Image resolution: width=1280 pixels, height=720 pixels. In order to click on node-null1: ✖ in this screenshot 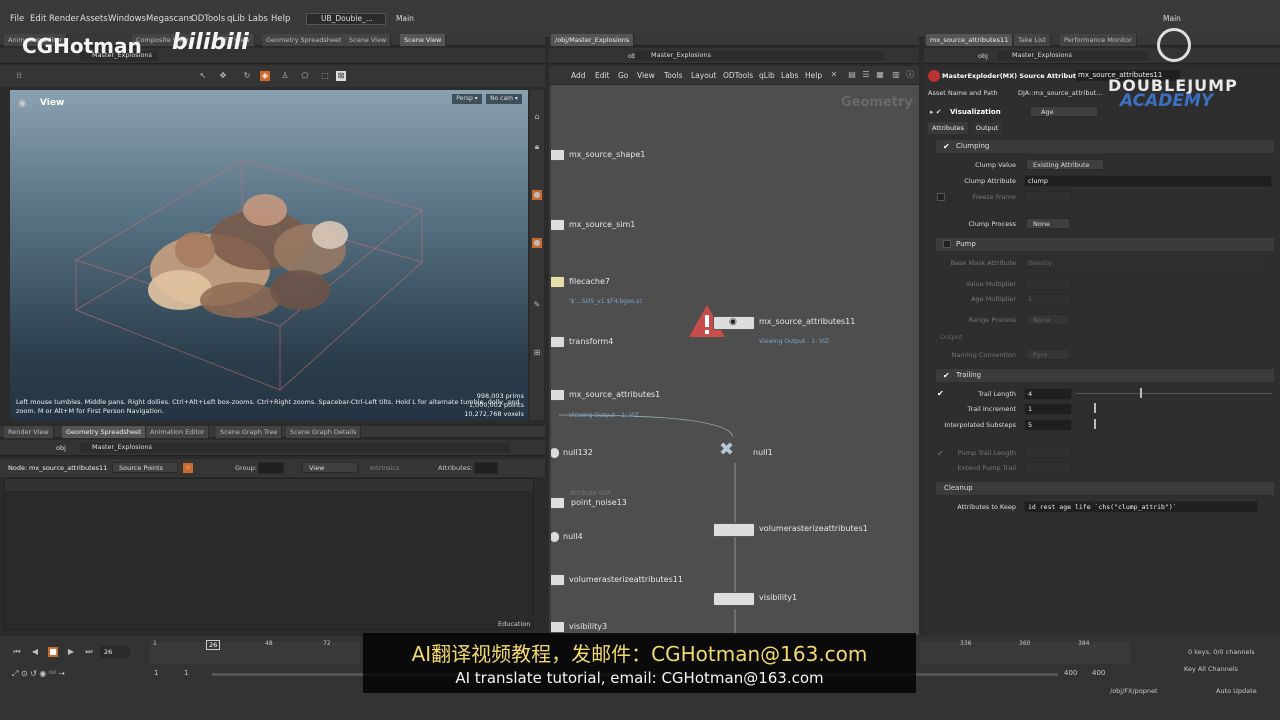, I will do `click(726, 450)`.